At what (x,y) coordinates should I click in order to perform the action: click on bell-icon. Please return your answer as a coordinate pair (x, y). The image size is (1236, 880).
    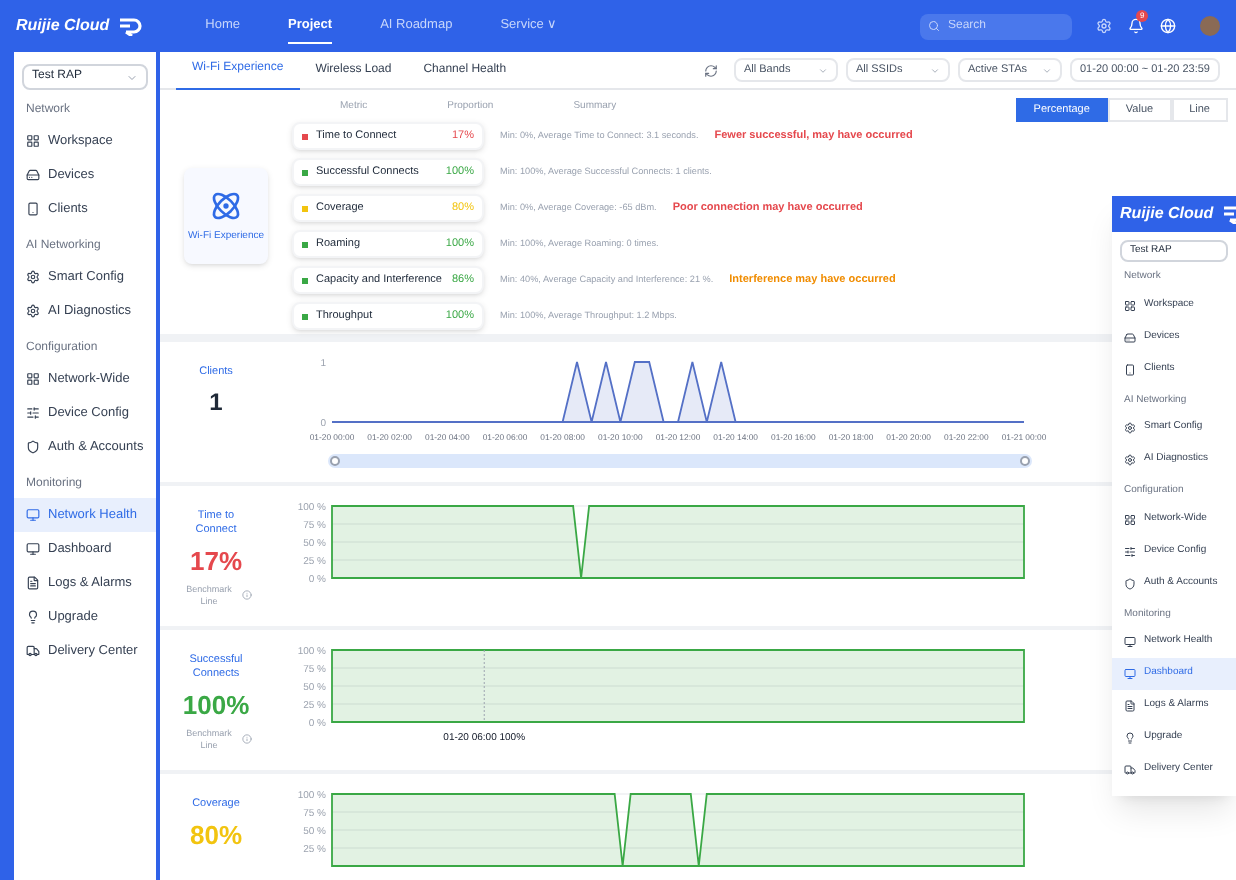
    Looking at the image, I should click on (1136, 26).